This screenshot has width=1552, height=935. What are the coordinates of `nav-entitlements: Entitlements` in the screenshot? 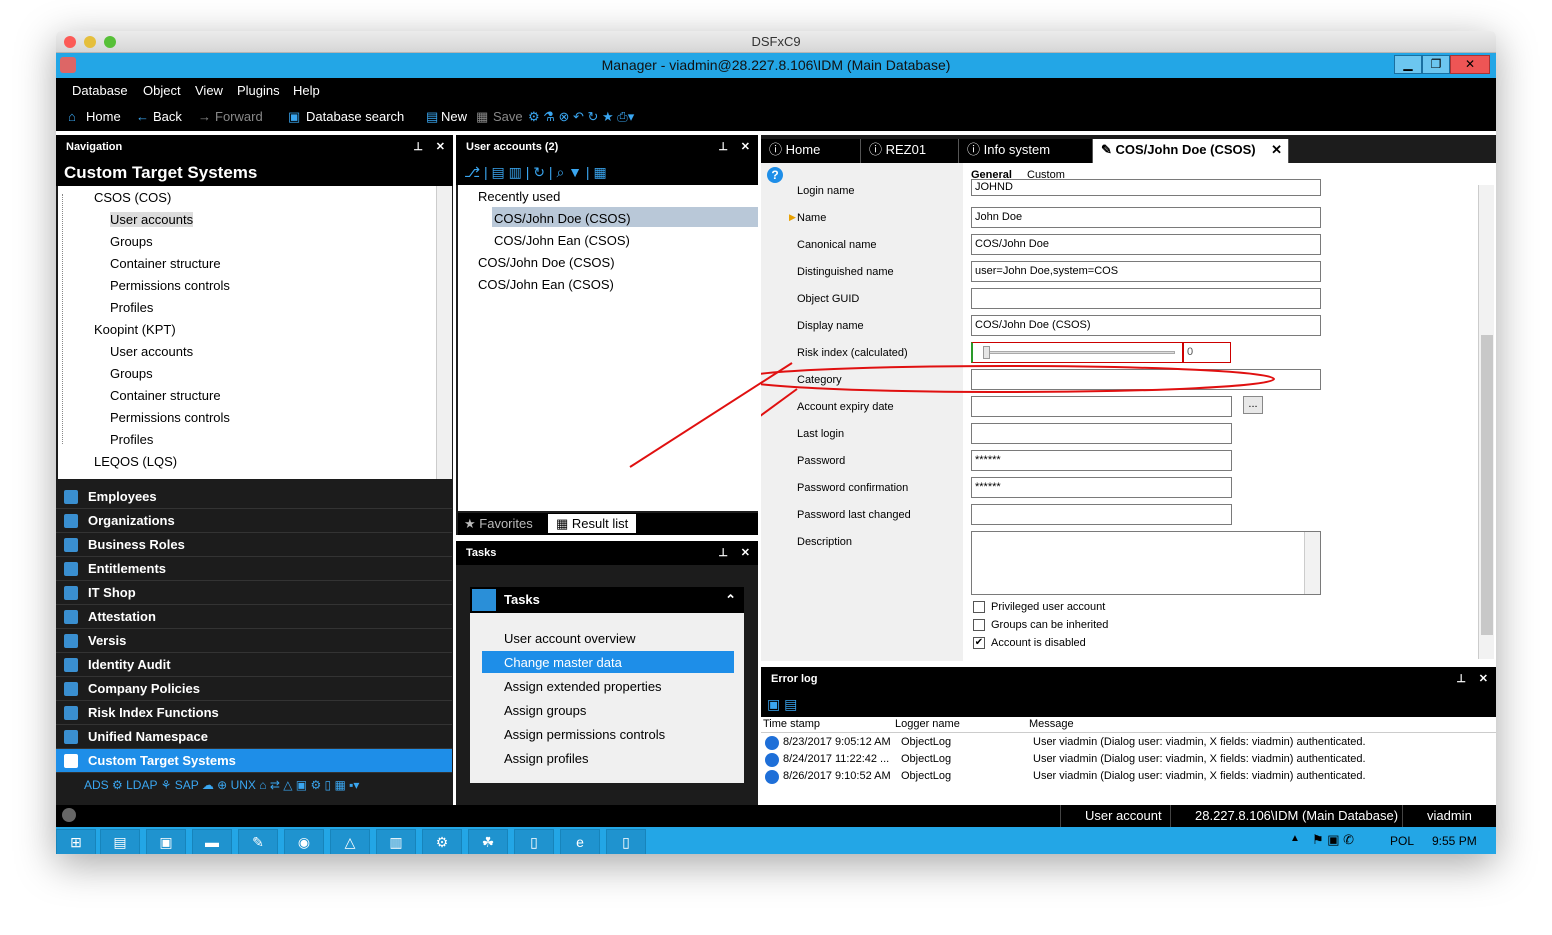 It's located at (254, 569).